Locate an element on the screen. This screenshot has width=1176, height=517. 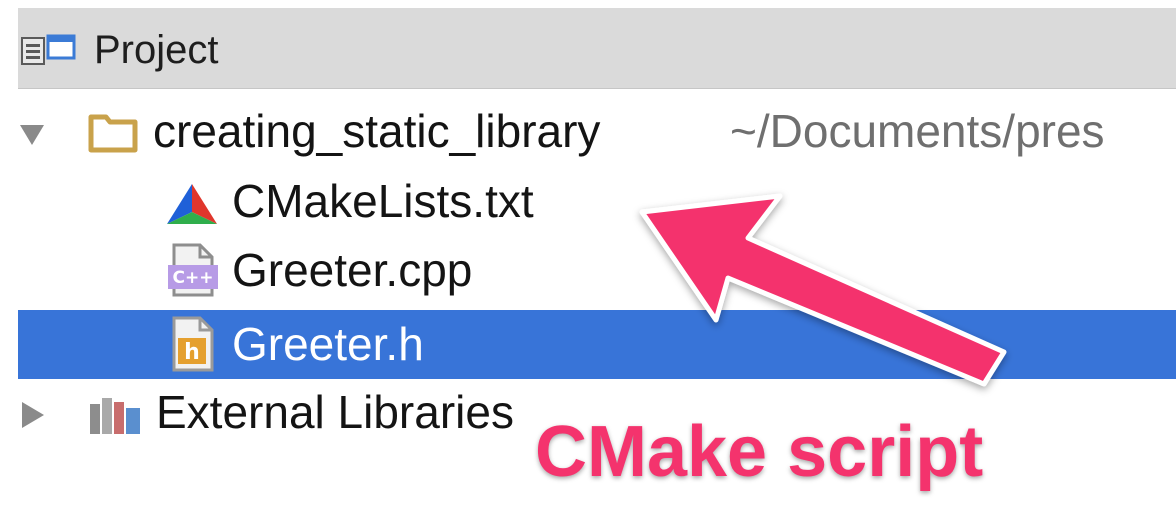
file-name: Greeter.cpp is located at coordinates (352, 270).